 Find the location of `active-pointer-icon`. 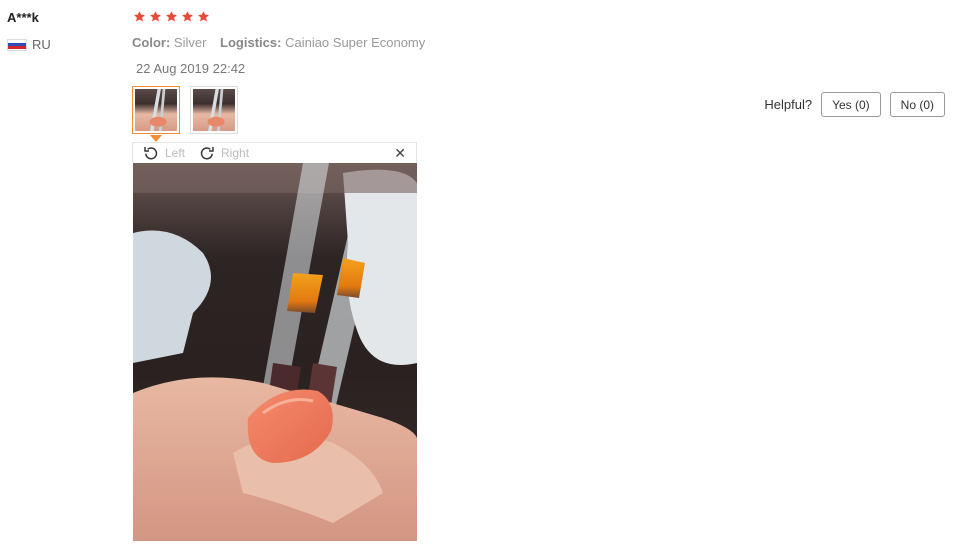

active-pointer-icon is located at coordinates (156, 138).